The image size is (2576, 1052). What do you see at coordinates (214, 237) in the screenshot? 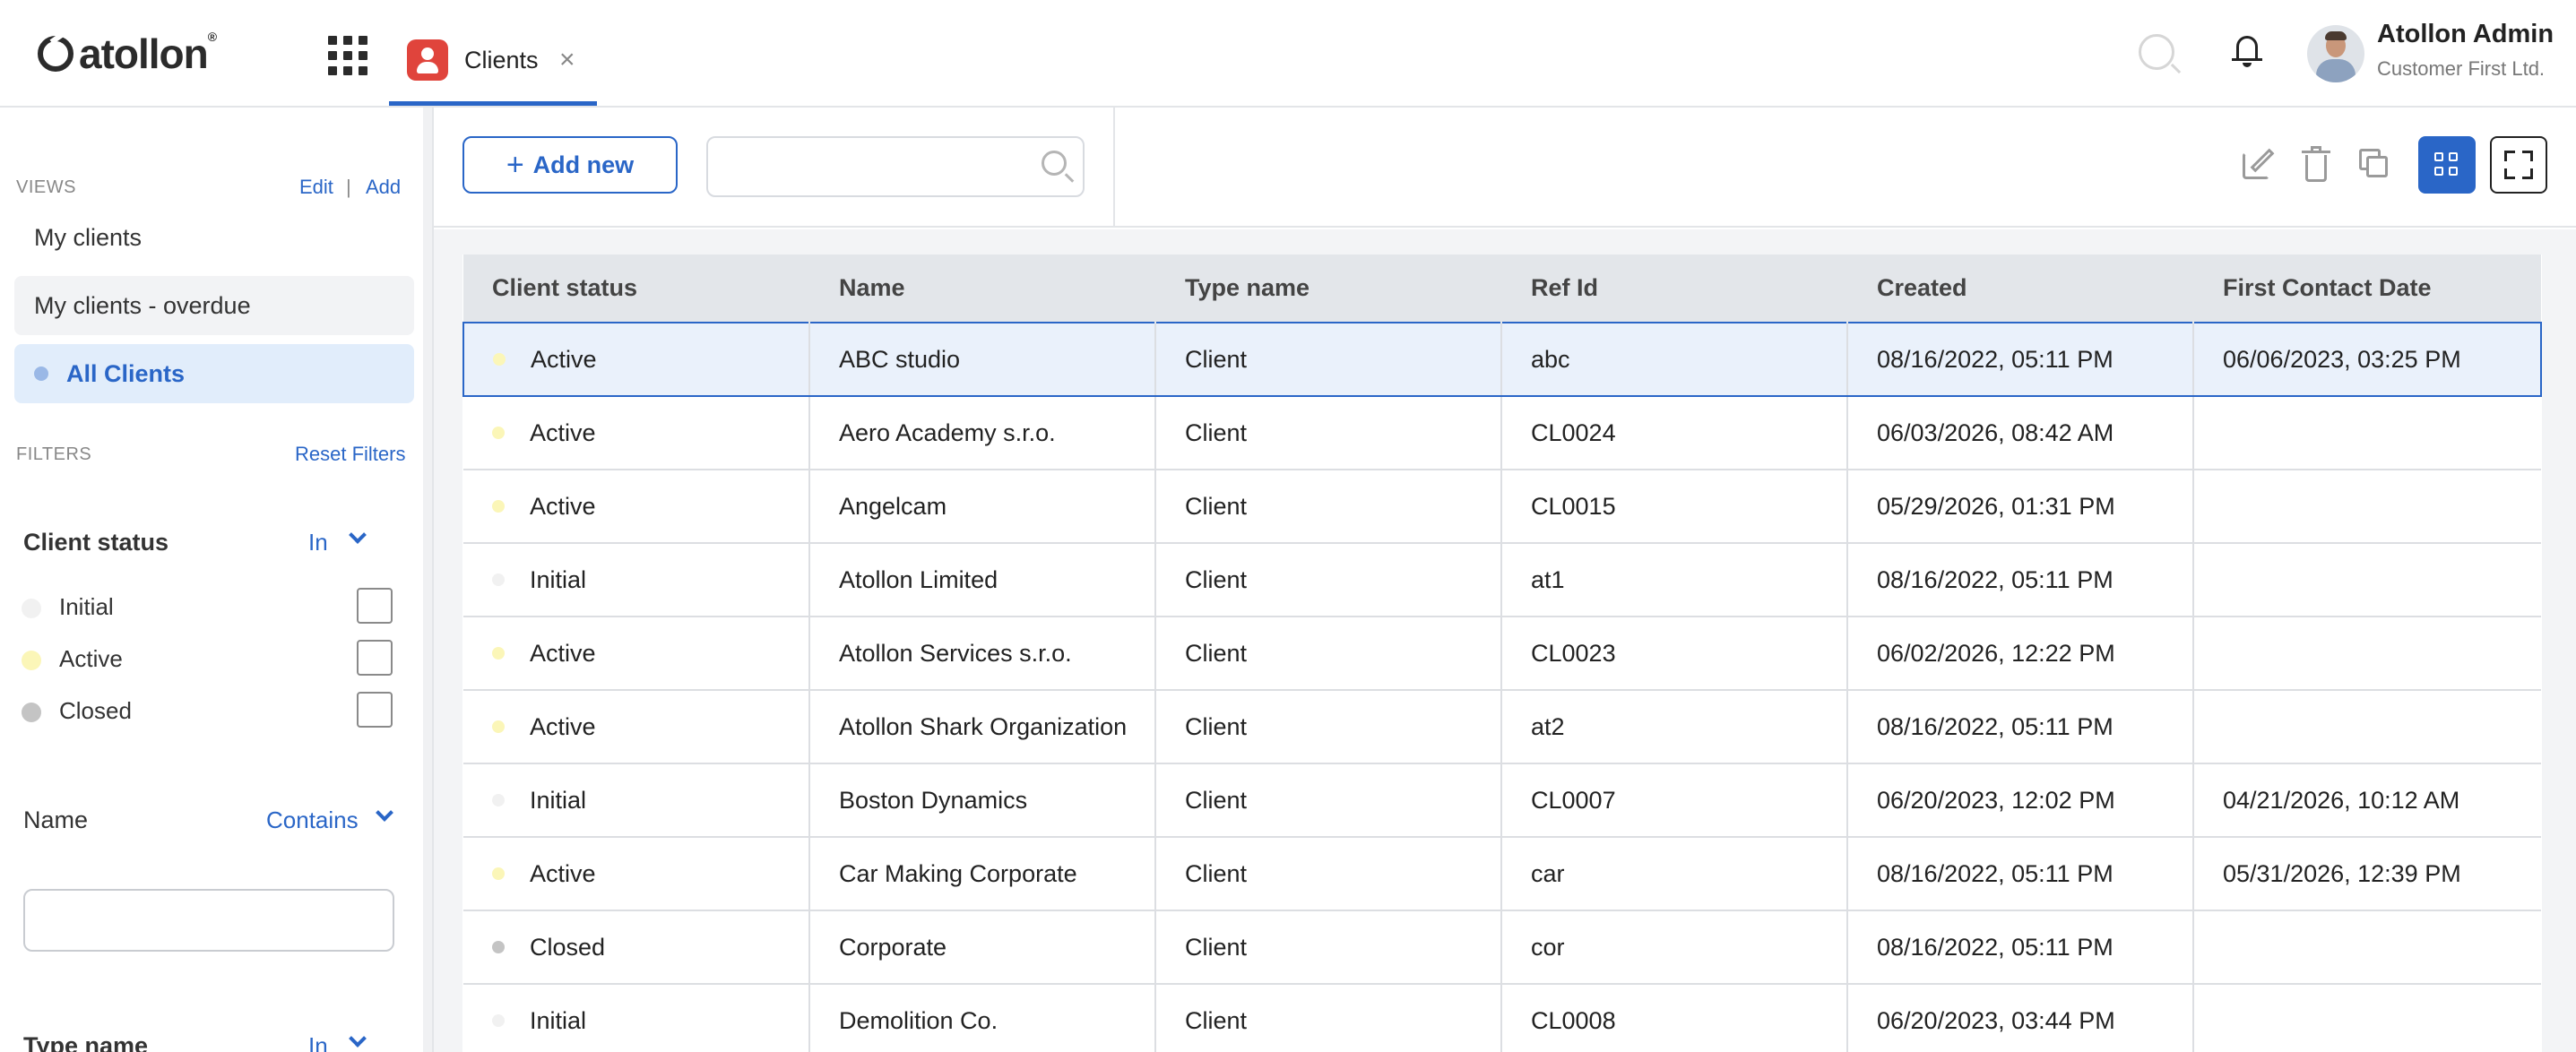
I see `view-my-clients: My clients` at bounding box center [214, 237].